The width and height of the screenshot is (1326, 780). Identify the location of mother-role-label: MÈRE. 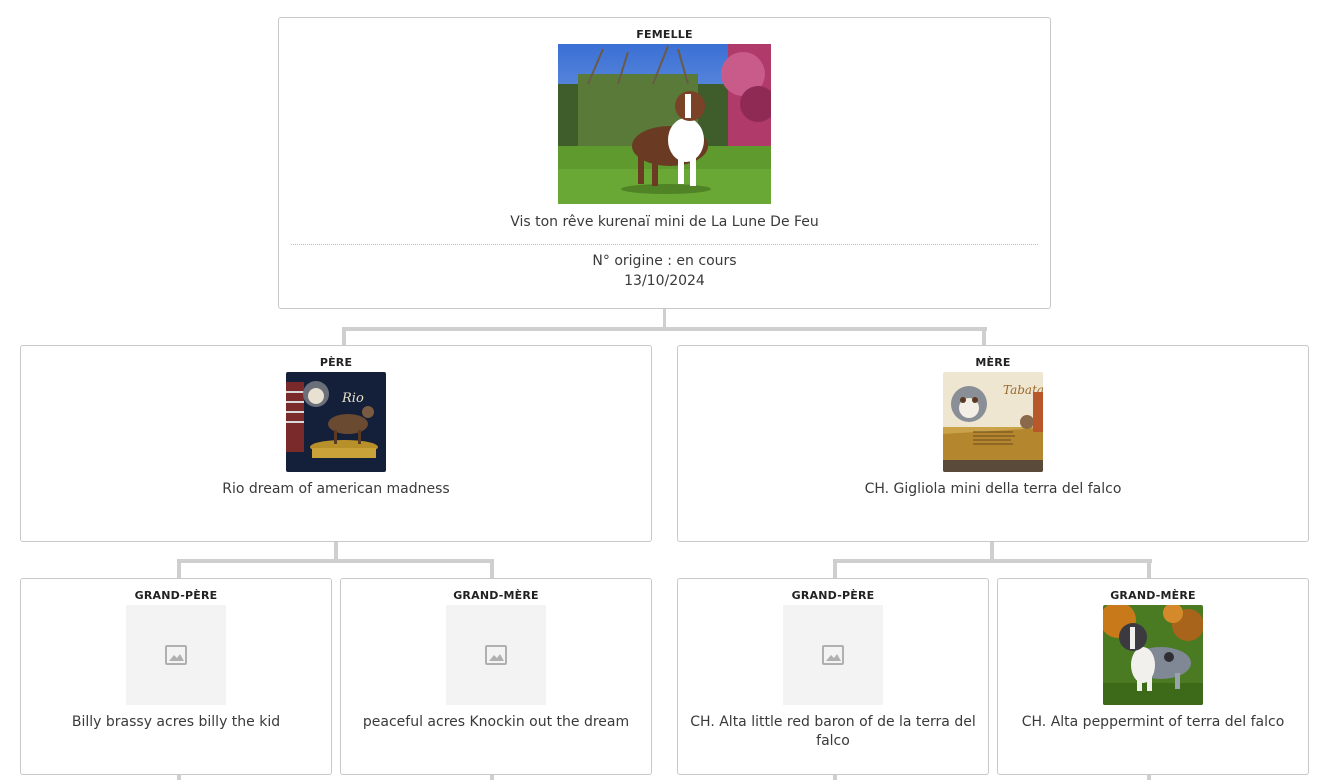
(993, 362).